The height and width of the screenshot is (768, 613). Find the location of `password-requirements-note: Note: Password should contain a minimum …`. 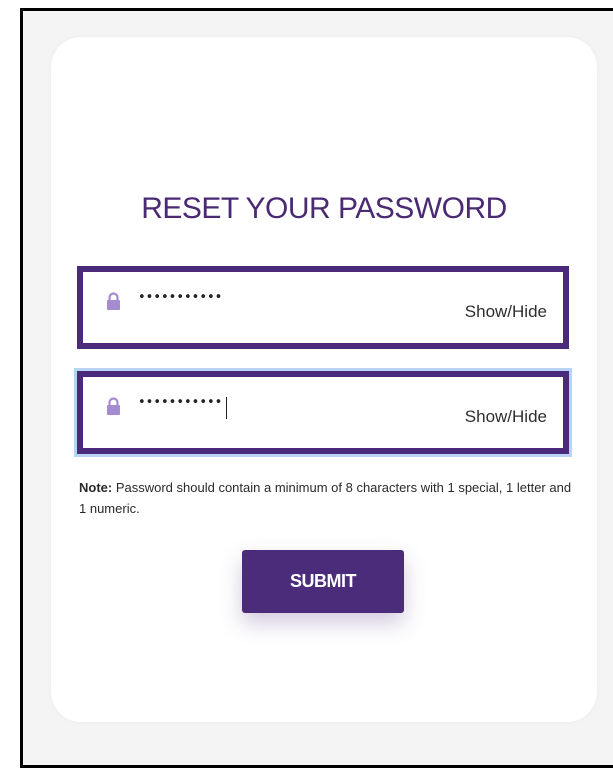

password-requirements-note: Note: Password should contain a minimum … is located at coordinates (329, 498).